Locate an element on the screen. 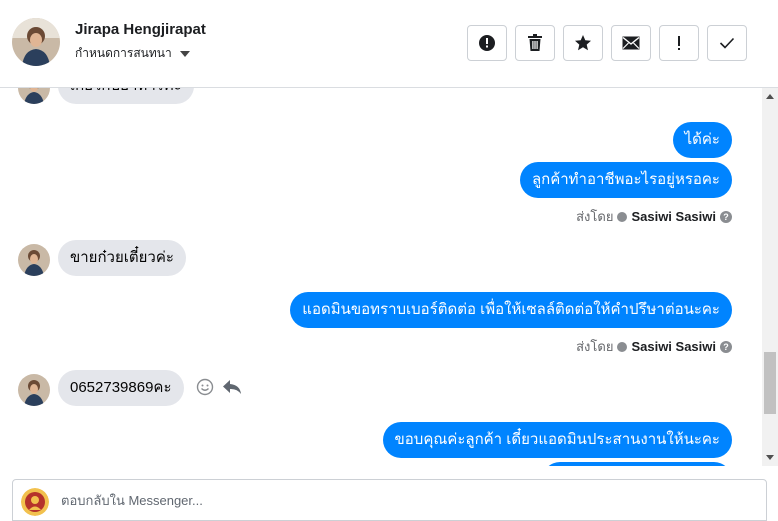 The image size is (778, 521). check-icon is located at coordinates (727, 43).